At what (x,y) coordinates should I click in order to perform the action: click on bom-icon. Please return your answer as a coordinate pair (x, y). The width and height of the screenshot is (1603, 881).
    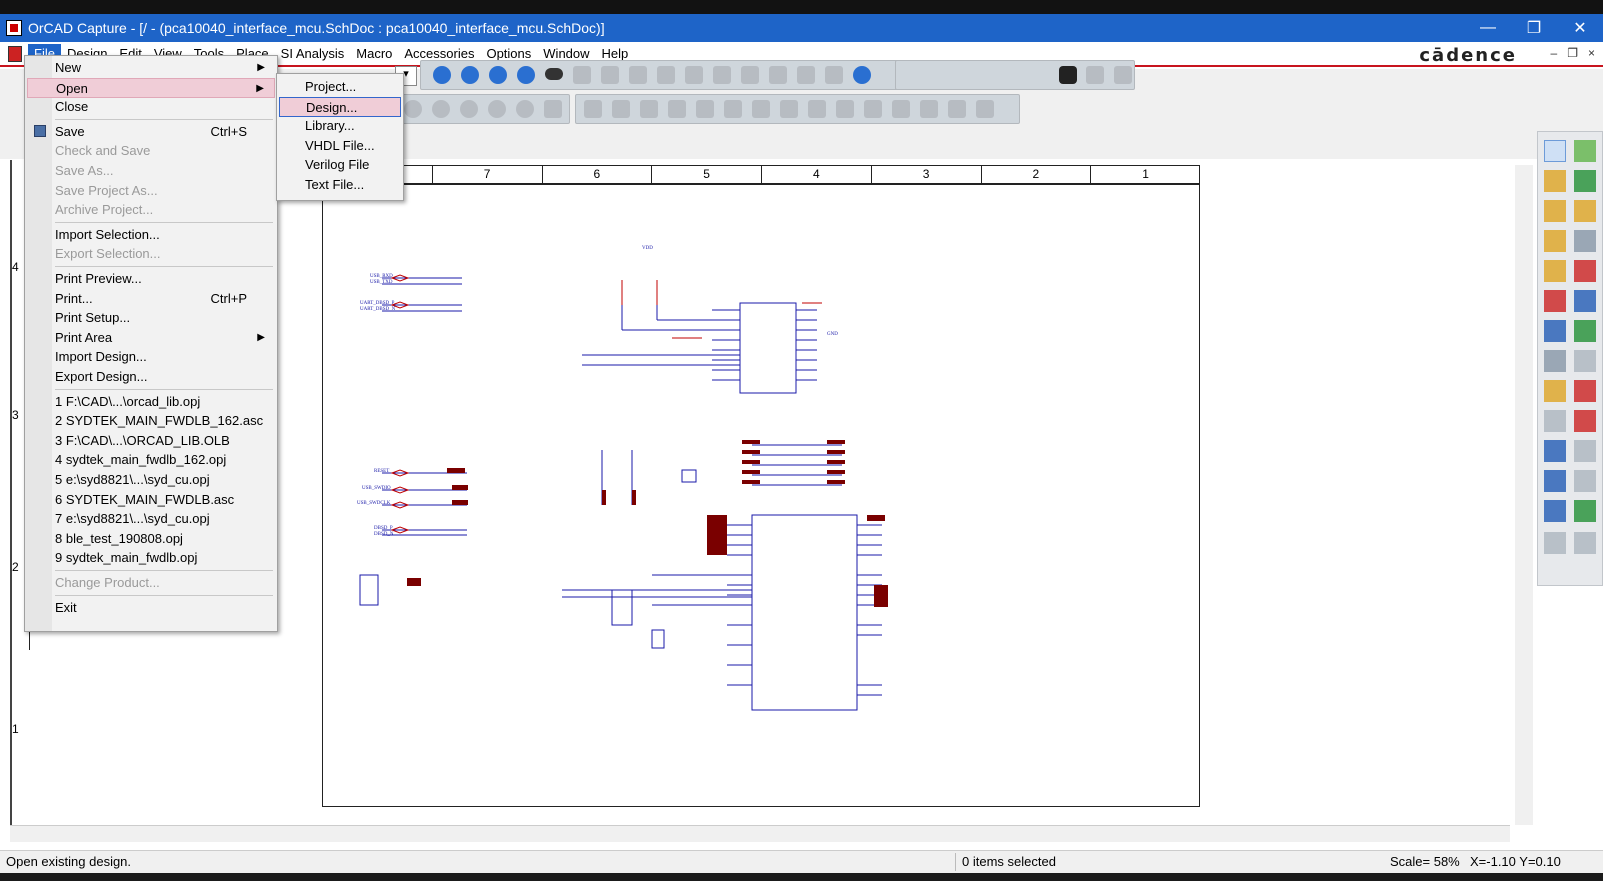
    Looking at the image, I should click on (722, 75).